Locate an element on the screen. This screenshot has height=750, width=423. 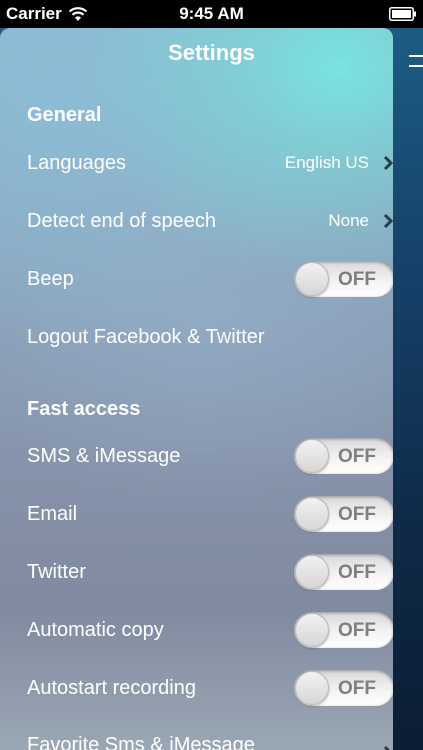
twitter-toggle: OFF is located at coordinates (343, 572).